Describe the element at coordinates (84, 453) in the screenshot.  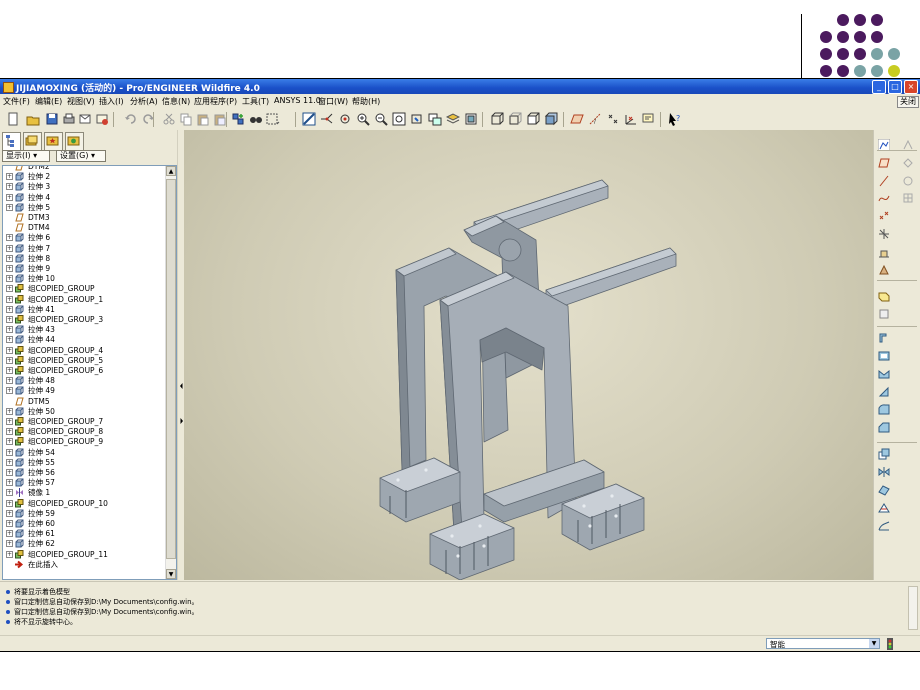
I see `tree-item: + 拉伸 54` at that location.